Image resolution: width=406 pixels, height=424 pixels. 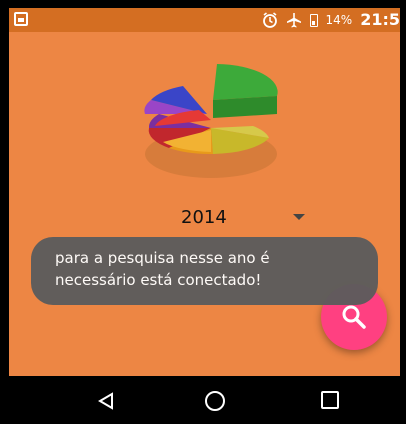 What do you see at coordinates (106, 401) in the screenshot?
I see `back-icon` at bounding box center [106, 401].